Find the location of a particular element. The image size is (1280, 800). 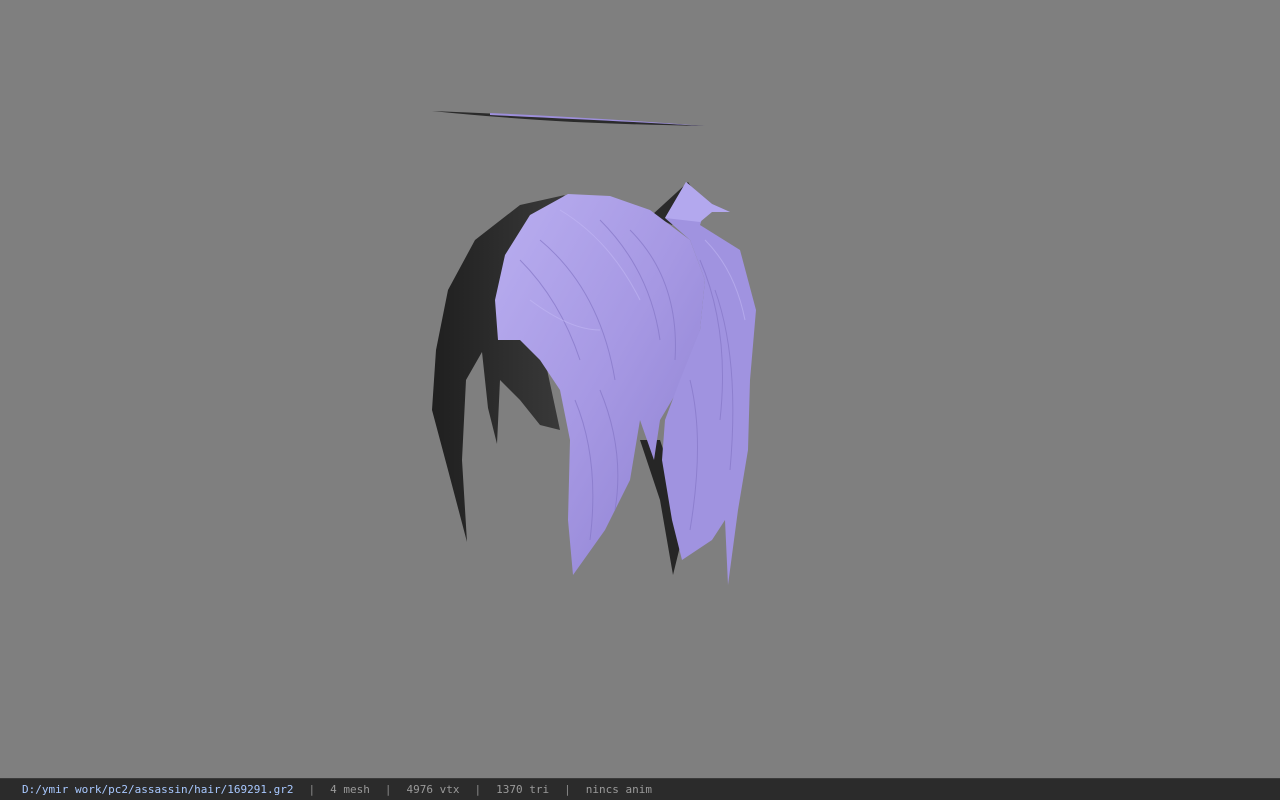

animation-info-label: nincs anim is located at coordinates (618, 789).